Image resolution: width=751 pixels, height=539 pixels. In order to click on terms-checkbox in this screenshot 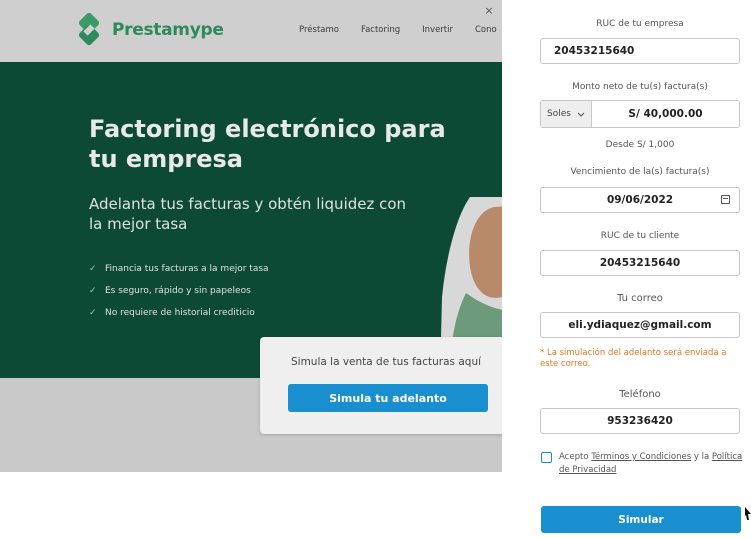, I will do `click(546, 457)`.